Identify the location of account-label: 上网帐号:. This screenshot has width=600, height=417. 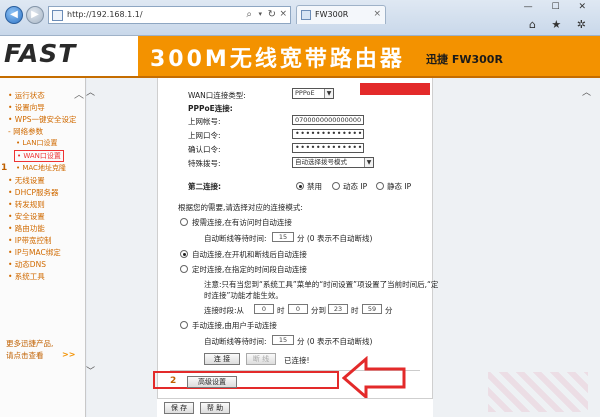
(204, 121).